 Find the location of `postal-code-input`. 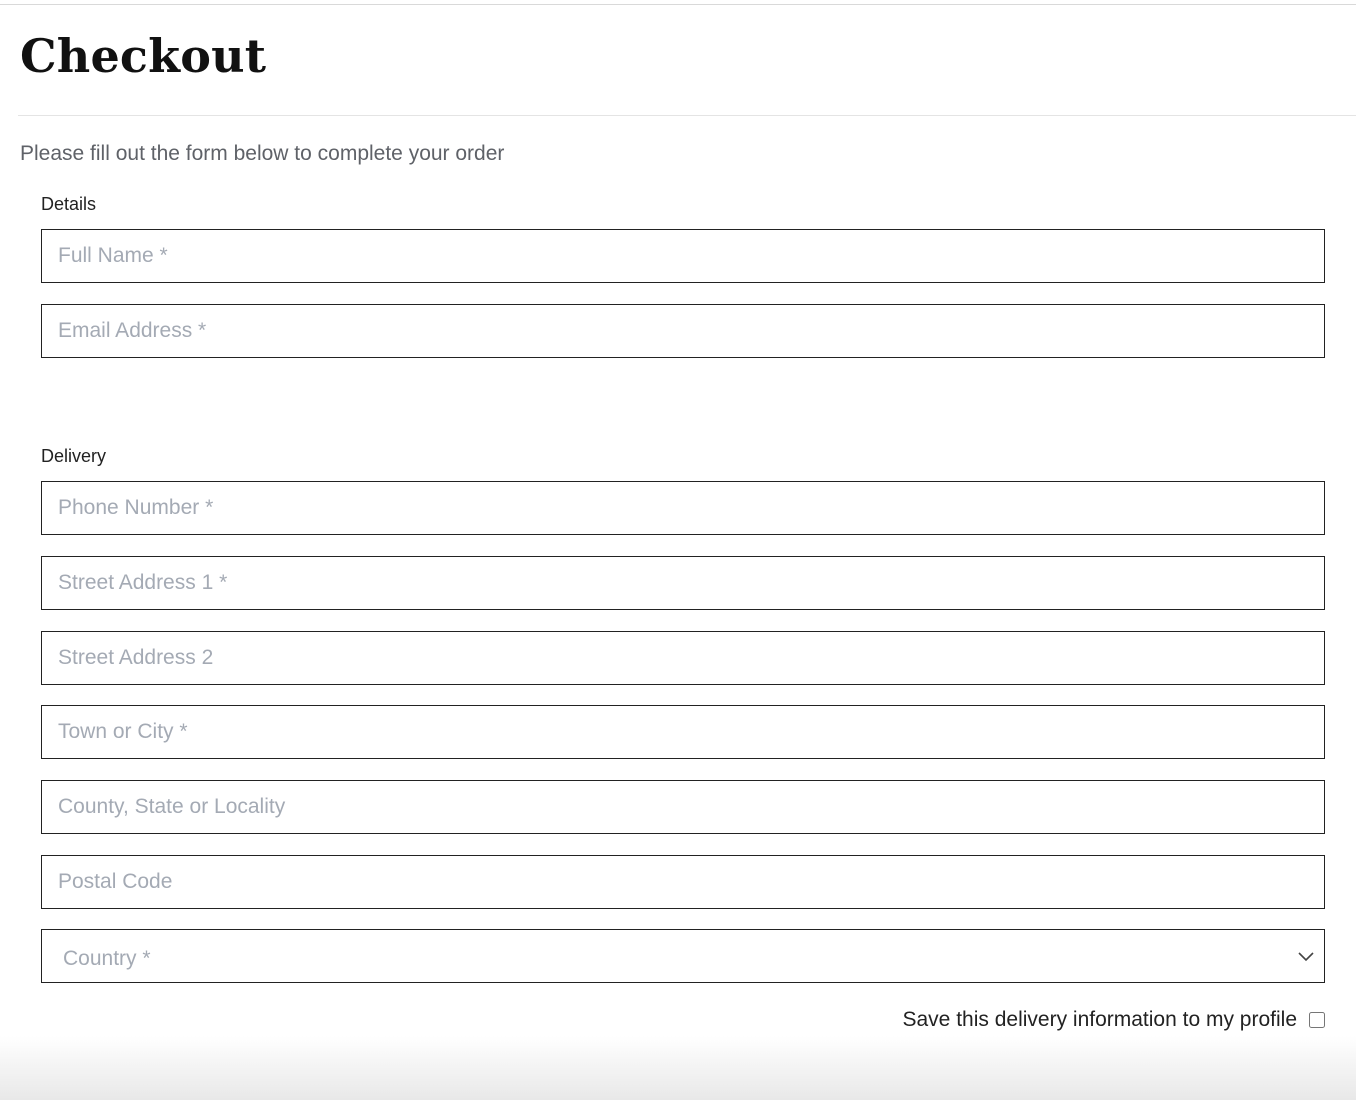

postal-code-input is located at coordinates (683, 882).